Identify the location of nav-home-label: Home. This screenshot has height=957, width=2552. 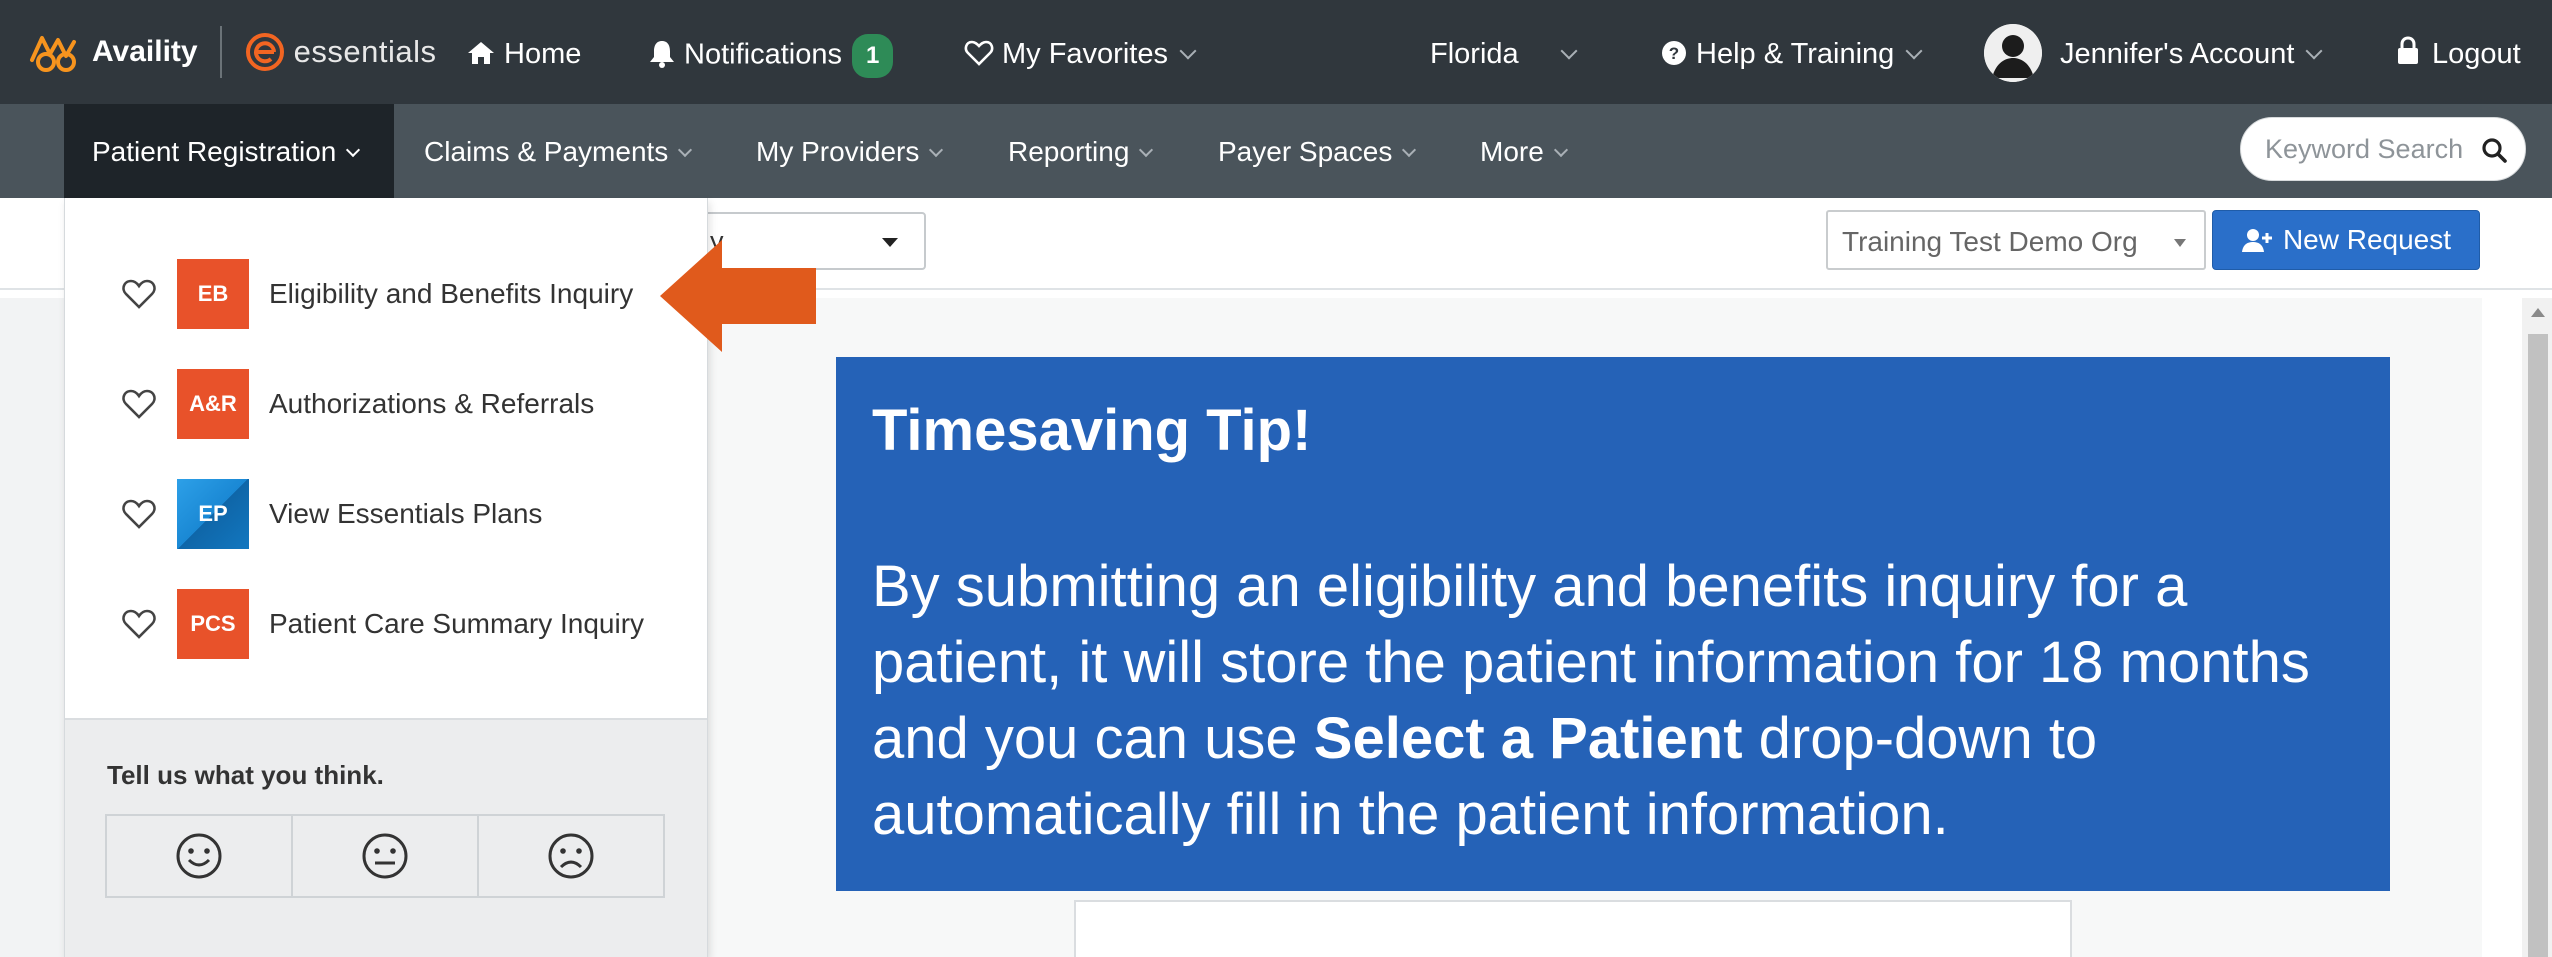
(543, 54).